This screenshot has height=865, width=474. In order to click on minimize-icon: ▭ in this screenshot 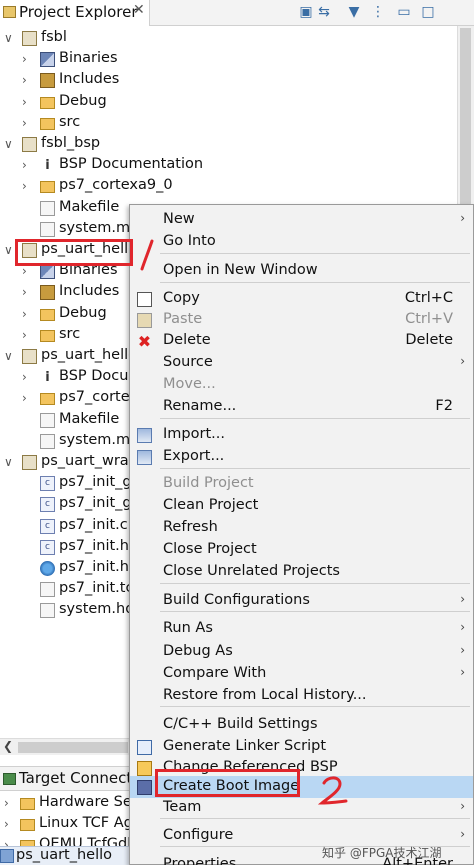, I will do `click(404, 12)`.